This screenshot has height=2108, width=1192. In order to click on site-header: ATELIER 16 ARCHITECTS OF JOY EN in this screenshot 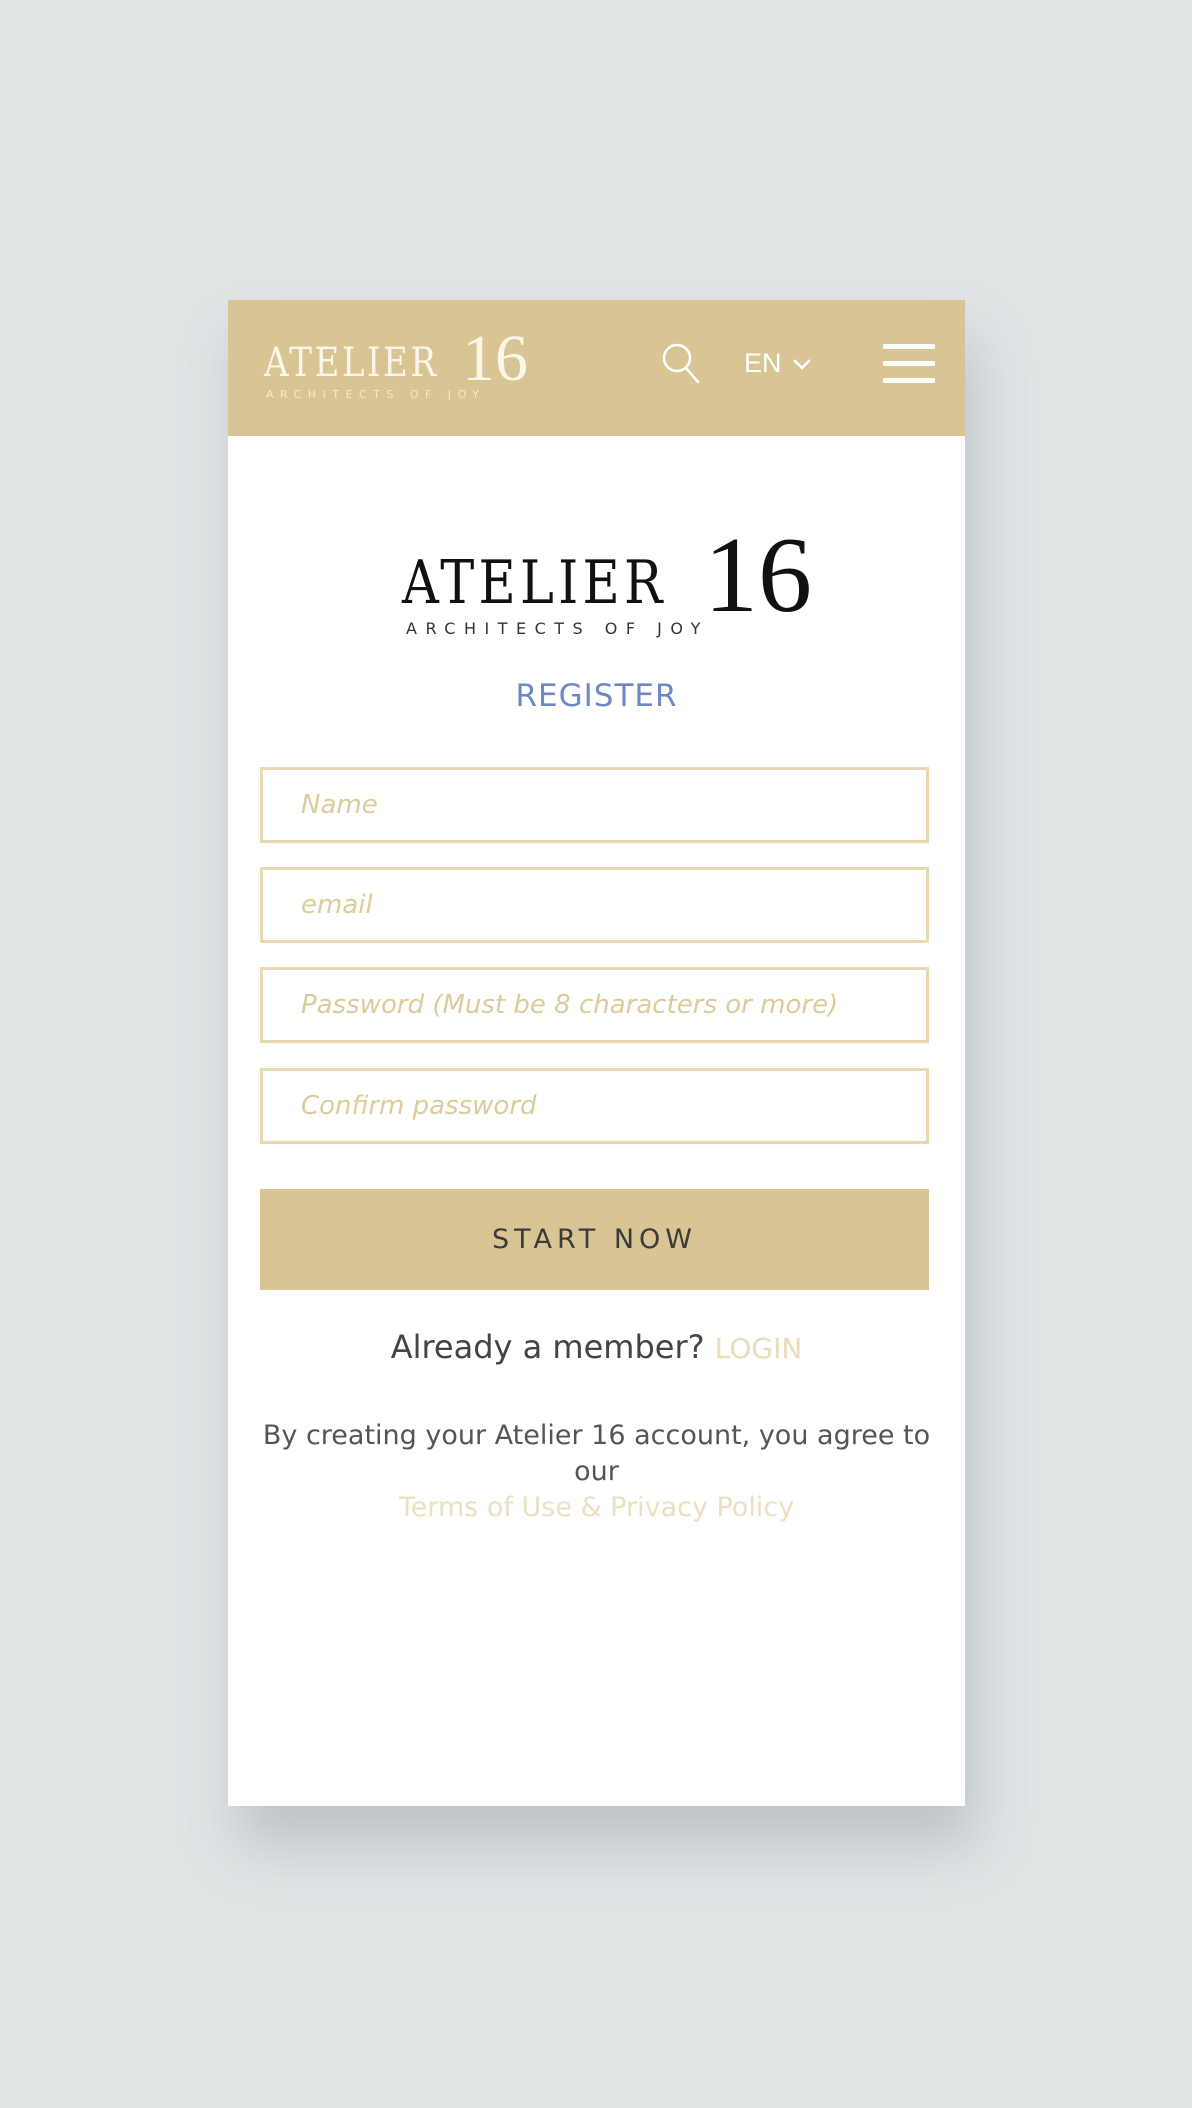, I will do `click(596, 368)`.